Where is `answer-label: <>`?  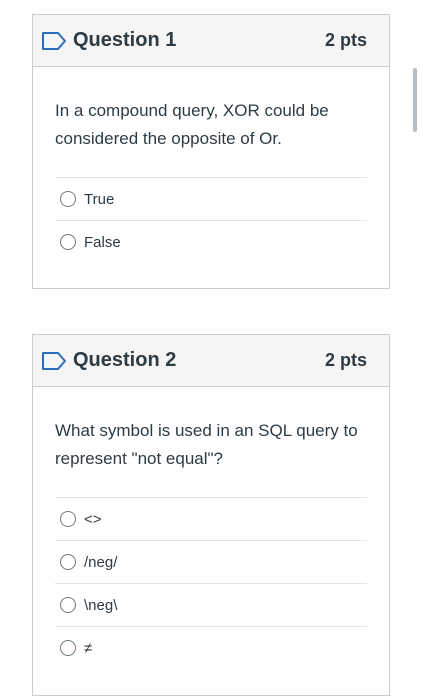 answer-label: <> is located at coordinates (93, 519).